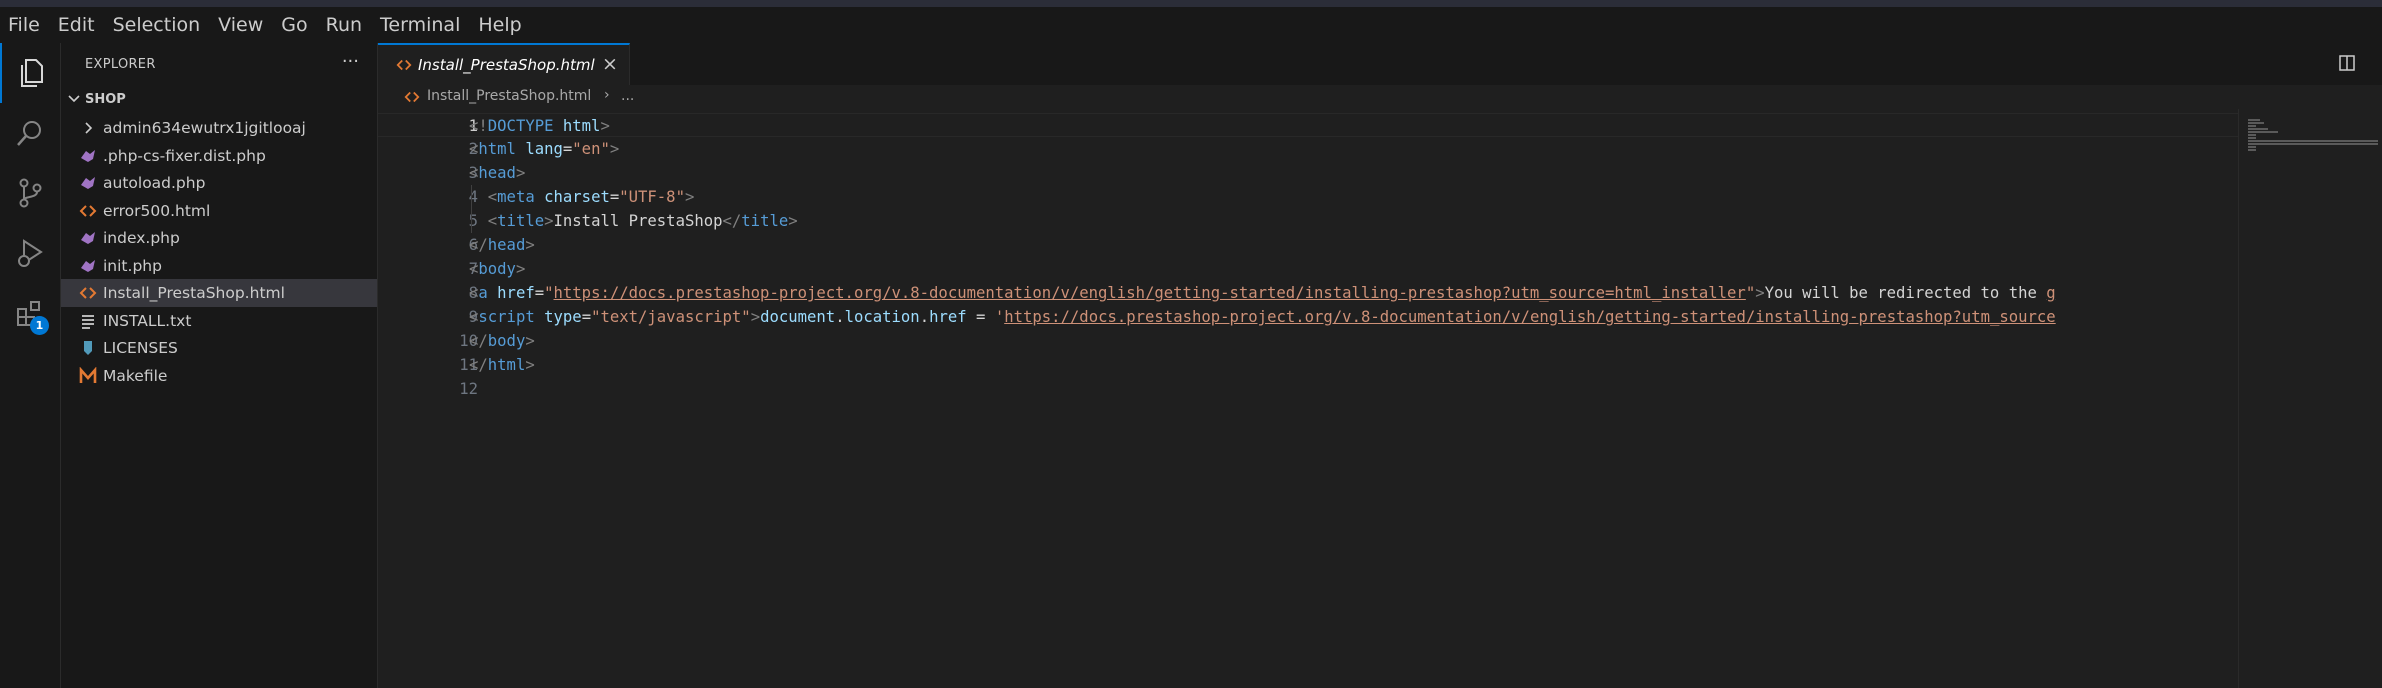 This screenshot has height=688, width=2382. I want to click on code-line: 3 <head>, so click(1308, 173).